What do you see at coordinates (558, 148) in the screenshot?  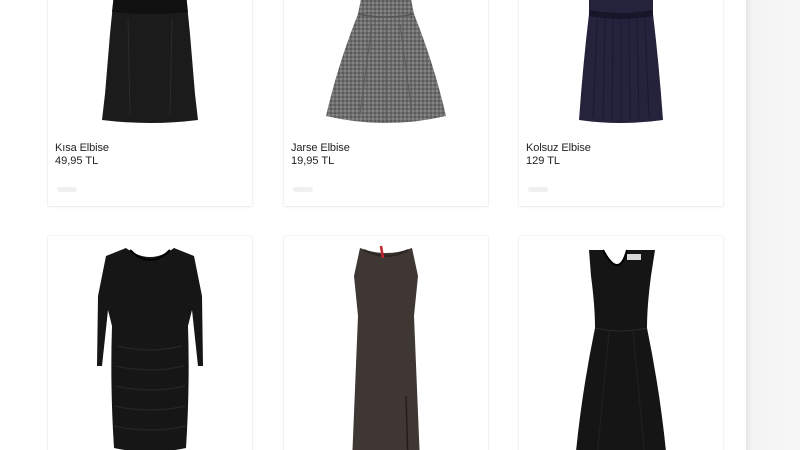 I see `product-name: Kolsuz Elbise` at bounding box center [558, 148].